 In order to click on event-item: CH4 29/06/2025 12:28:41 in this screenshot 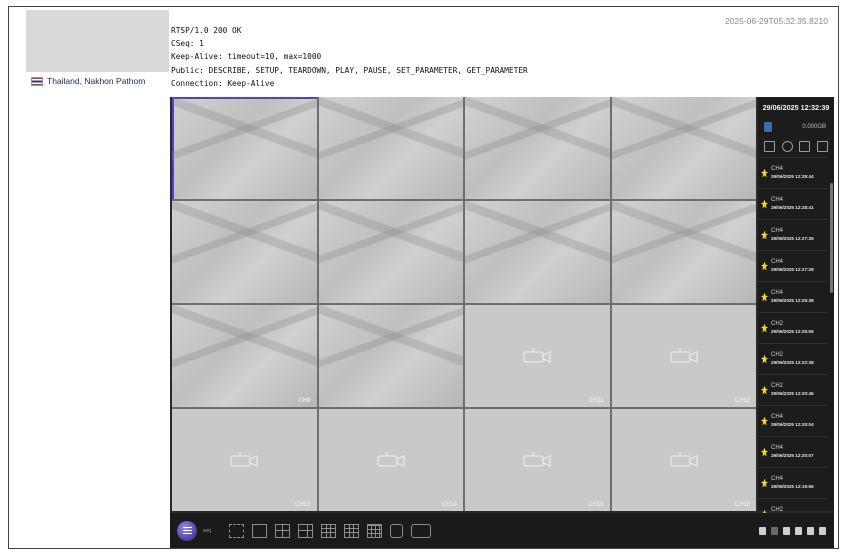, I will do `click(793, 203)`.